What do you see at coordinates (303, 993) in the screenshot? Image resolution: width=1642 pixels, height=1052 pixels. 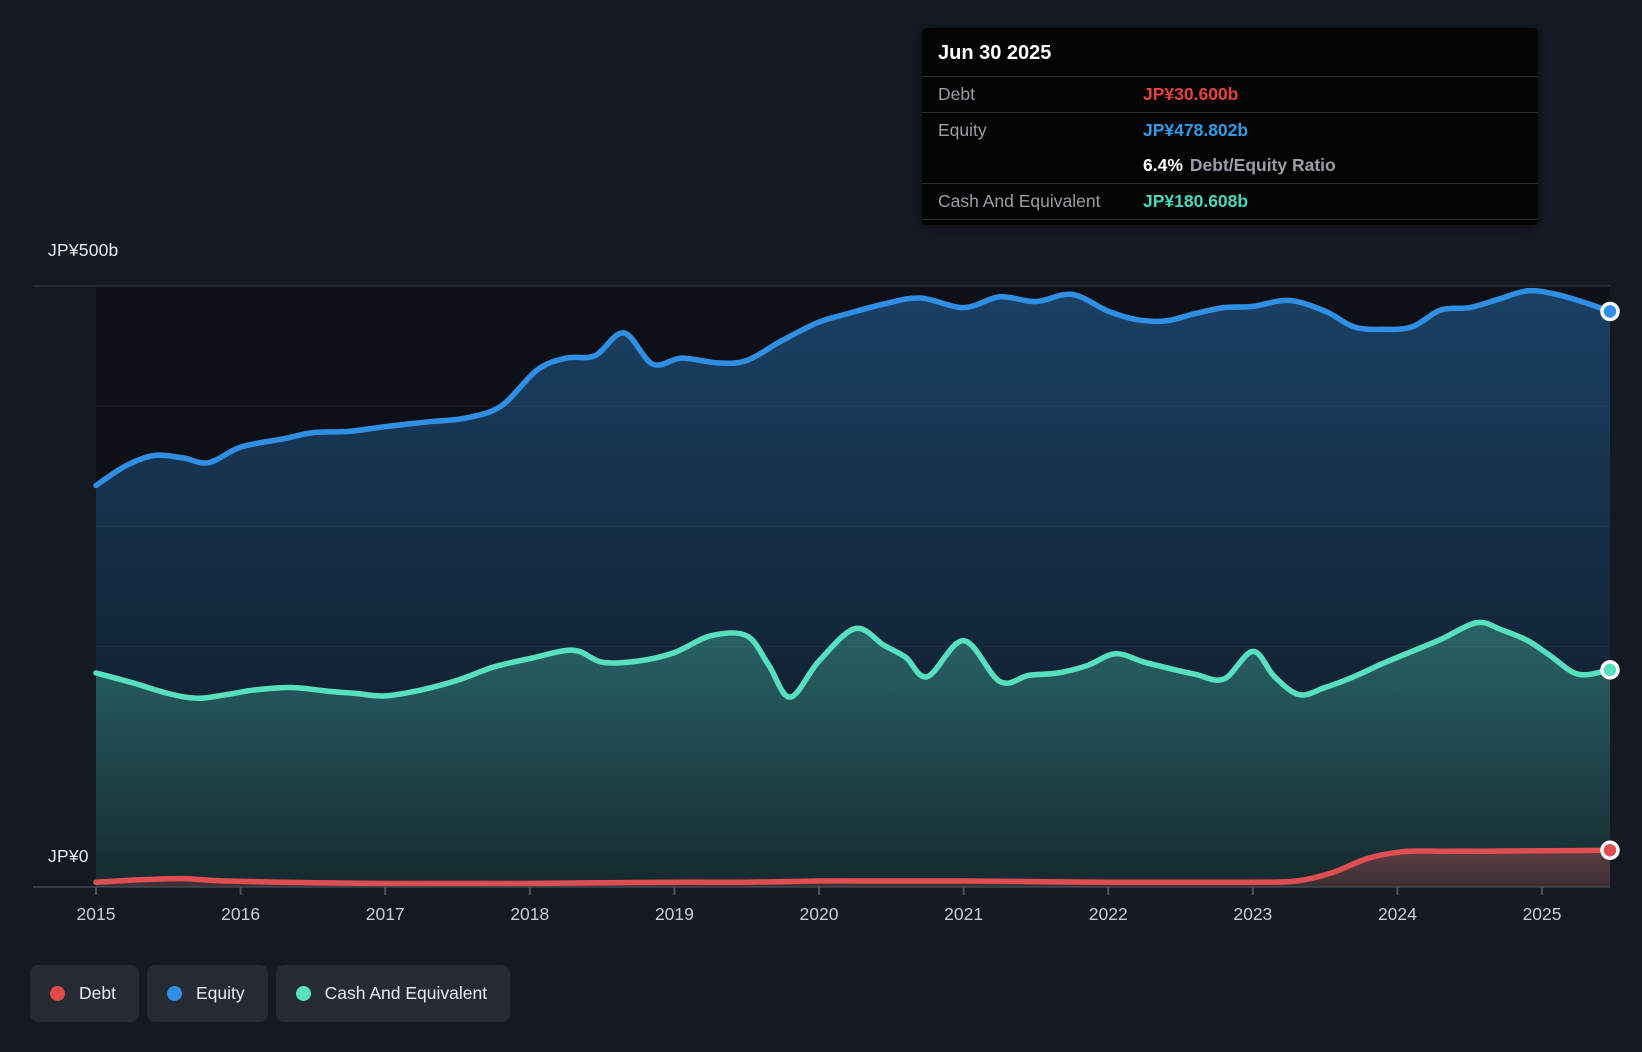 I see `cash-dot-icon` at bounding box center [303, 993].